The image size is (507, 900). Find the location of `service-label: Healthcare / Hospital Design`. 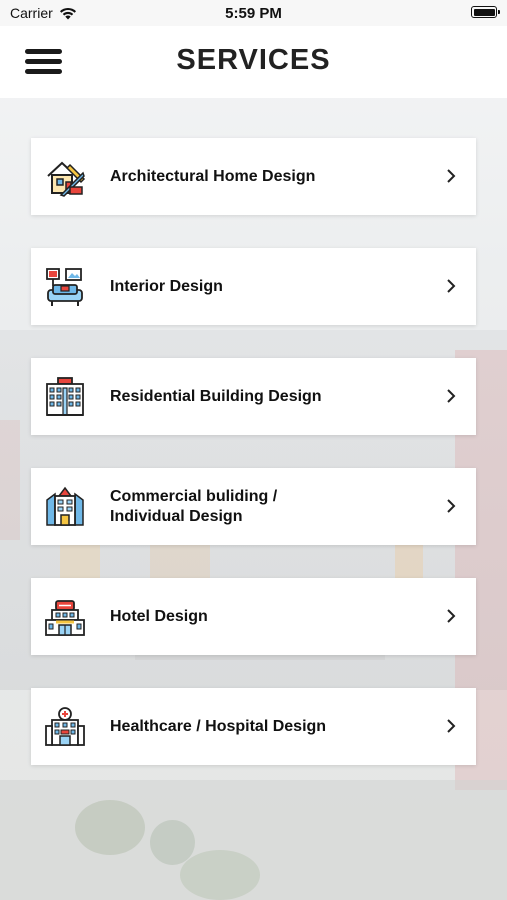

service-label: Healthcare / Hospital Design is located at coordinates (218, 726).